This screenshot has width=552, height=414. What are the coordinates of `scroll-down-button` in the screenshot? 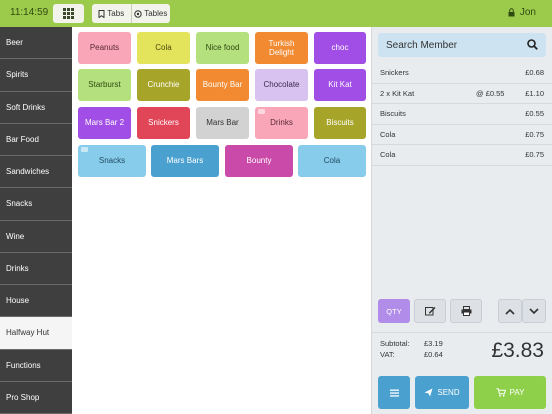 It's located at (534, 311).